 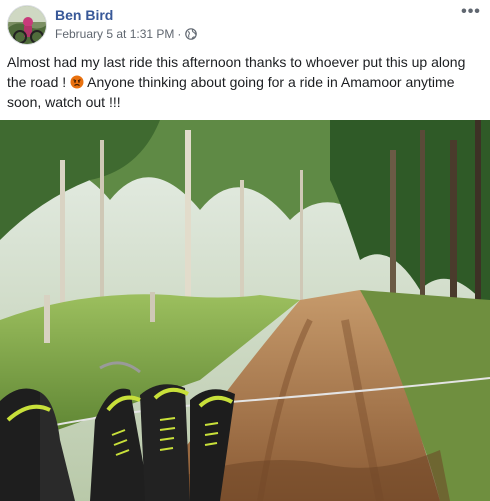 What do you see at coordinates (84, 15) in the screenshot?
I see `author-name-link: Ben Bird` at bounding box center [84, 15].